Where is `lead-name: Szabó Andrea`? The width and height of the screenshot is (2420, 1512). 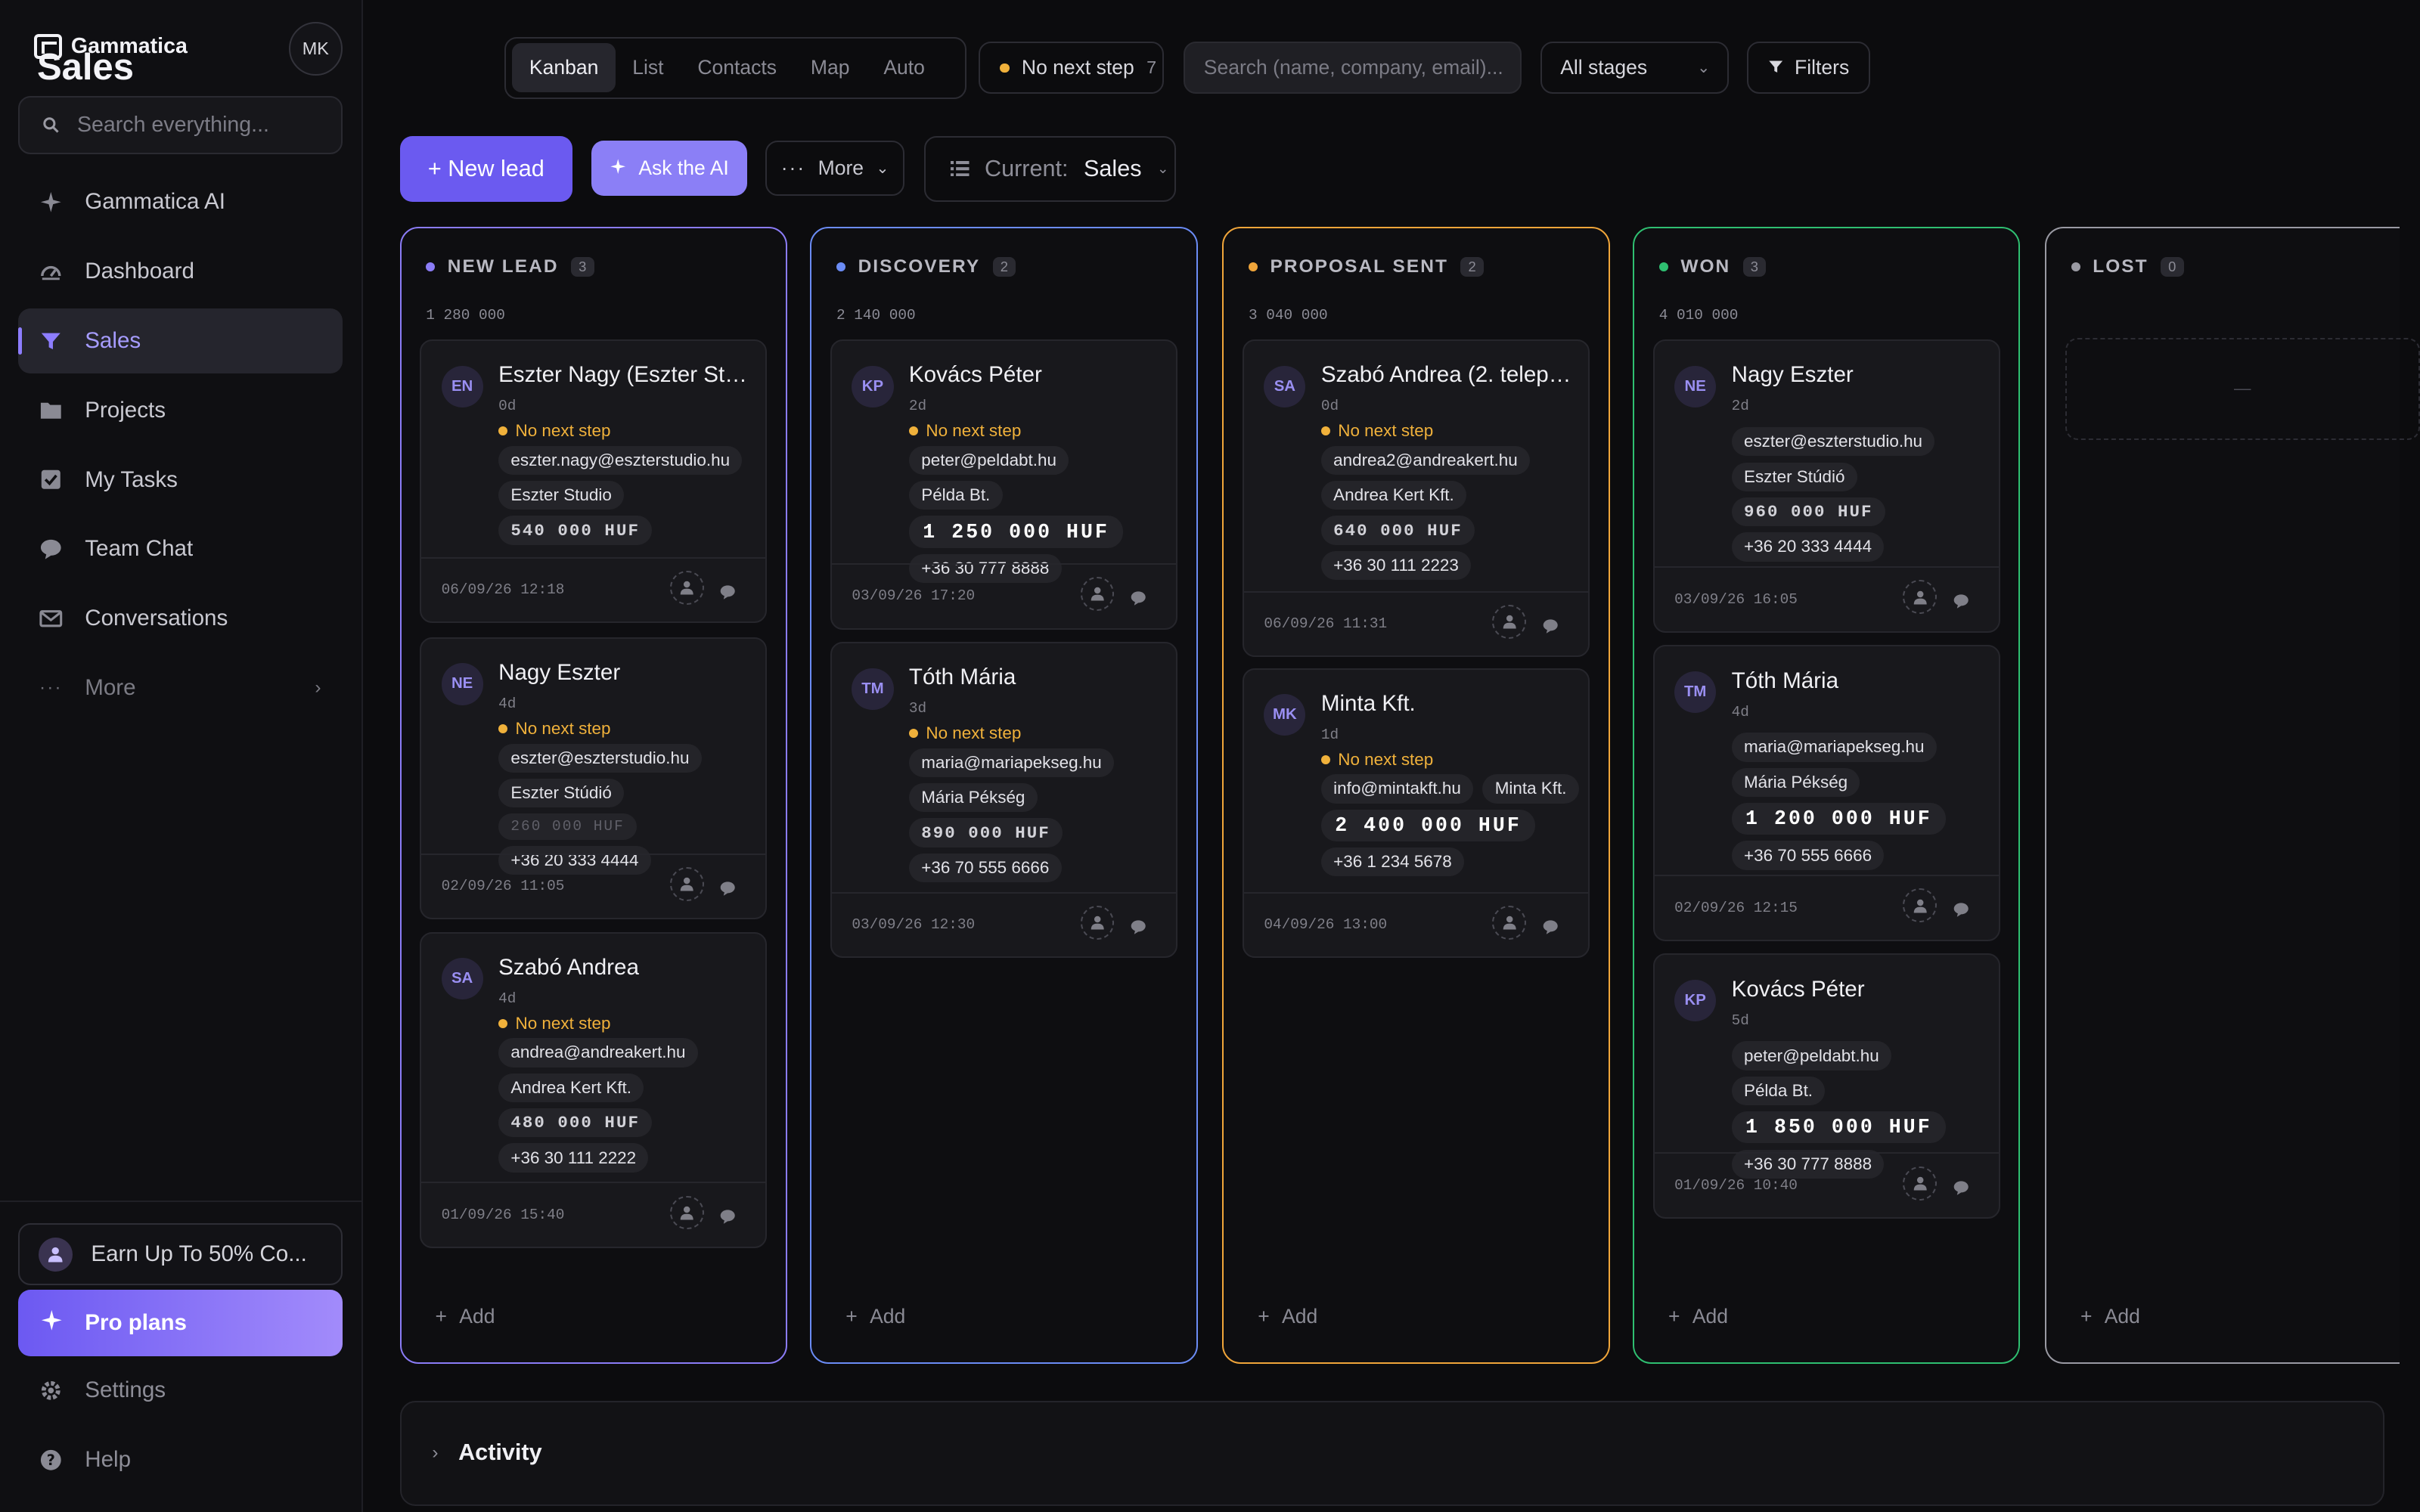
lead-name: Szabó Andrea is located at coordinates (625, 968).